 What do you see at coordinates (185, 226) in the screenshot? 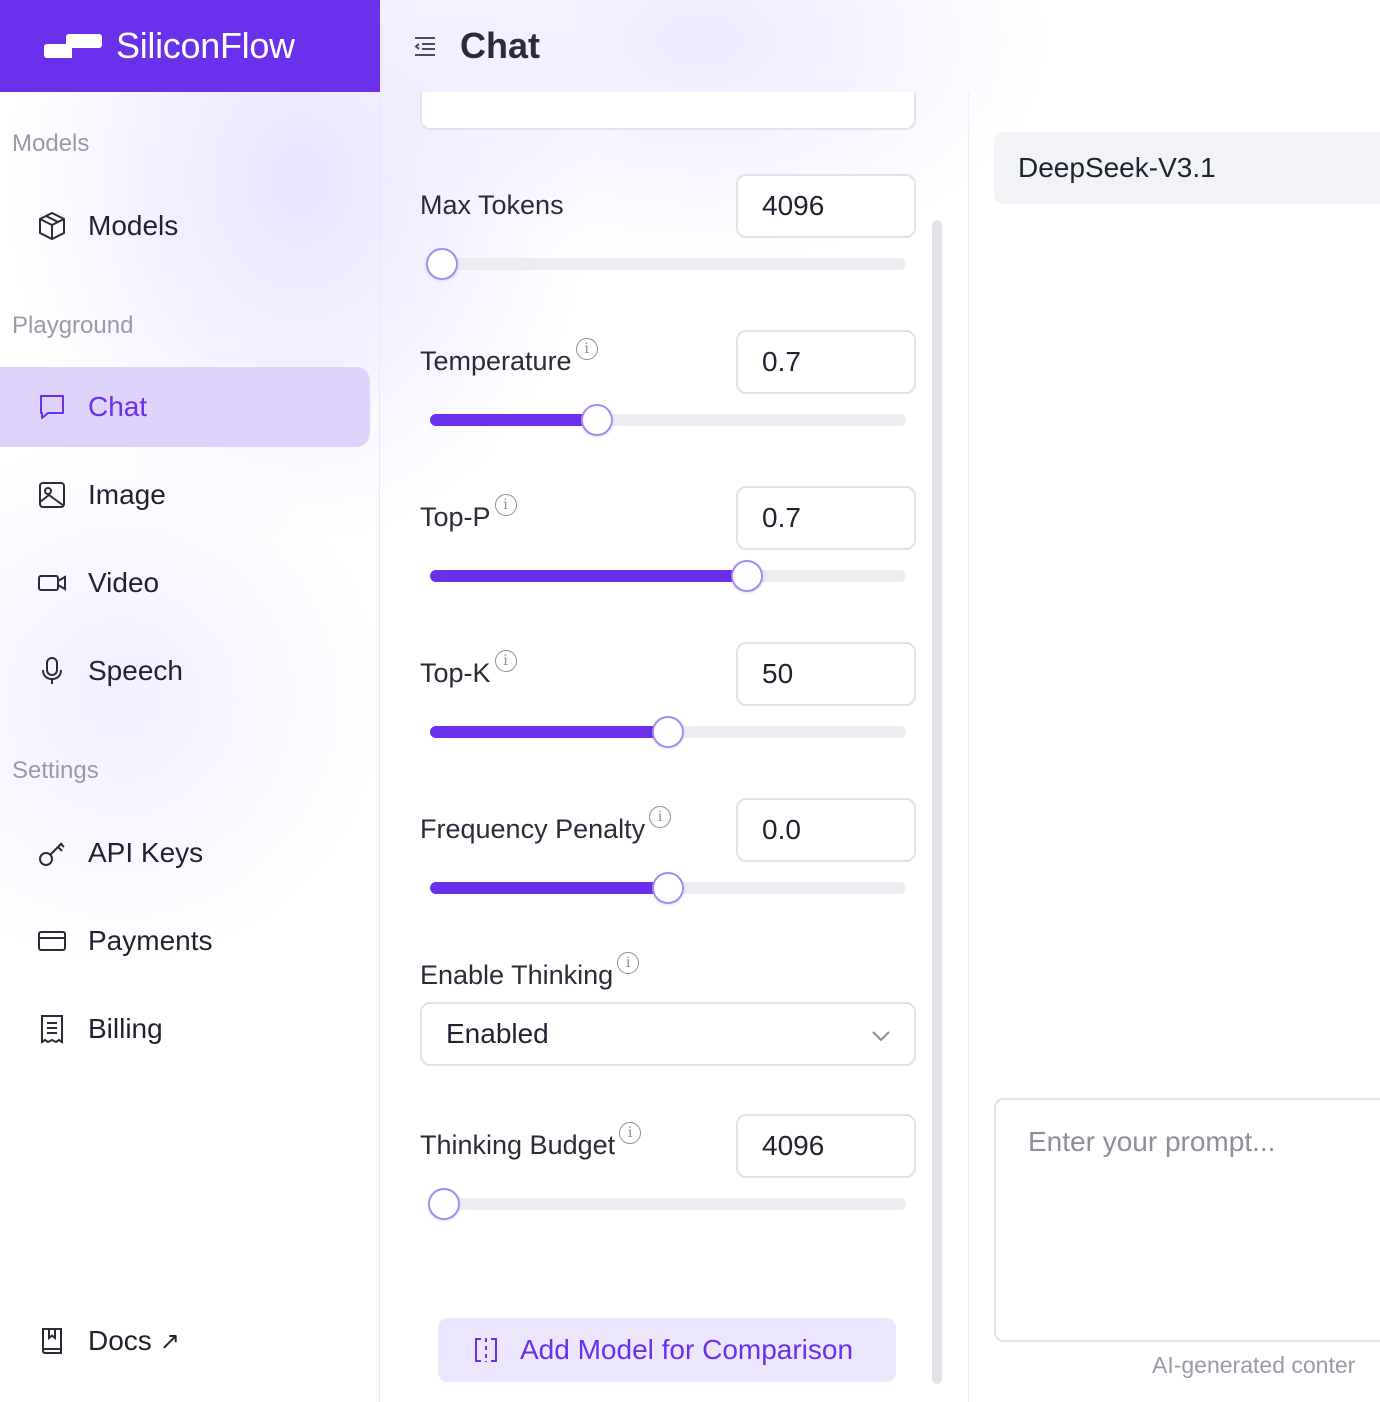
I see `sidebar-item-models: Models` at bounding box center [185, 226].